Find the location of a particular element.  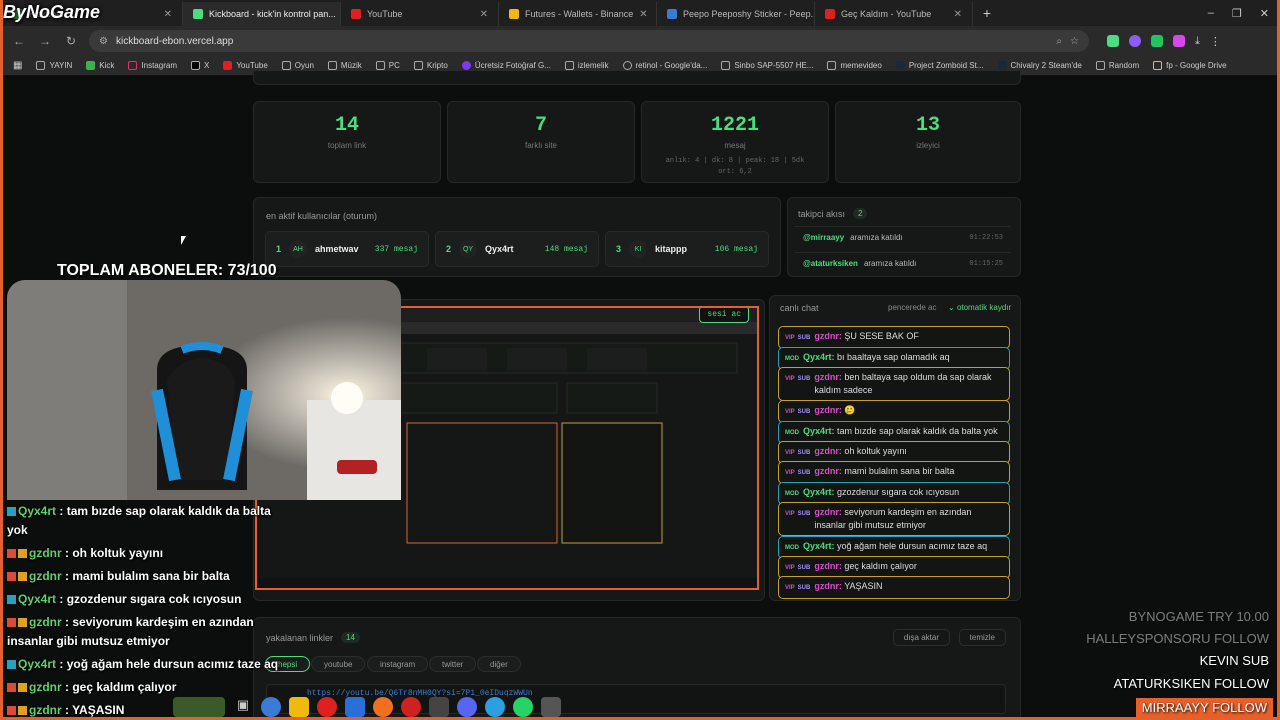

overlay-chat-line: gzdnr : seviyorum kardeşim en azından is located at coordinates (130, 622).